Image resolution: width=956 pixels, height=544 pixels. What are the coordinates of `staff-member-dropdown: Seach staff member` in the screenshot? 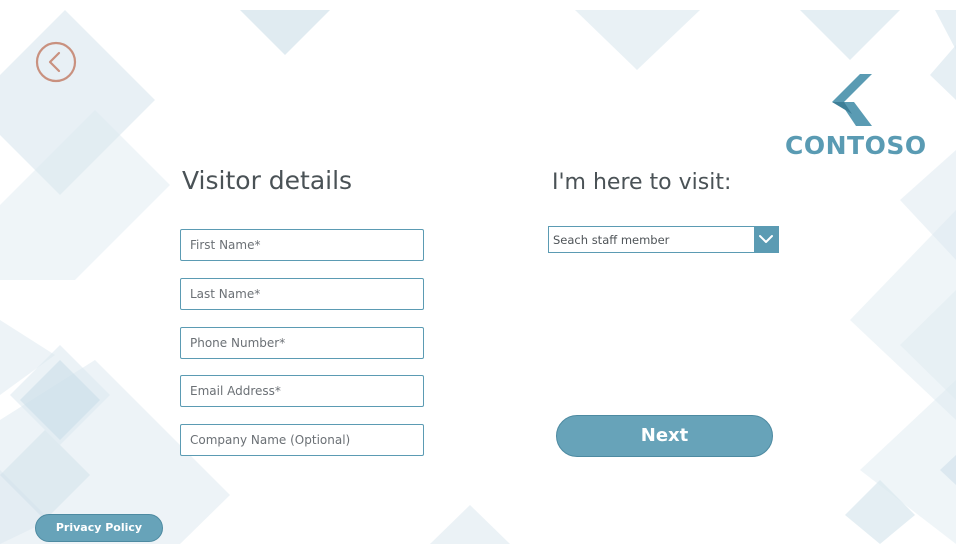 It's located at (663, 239).